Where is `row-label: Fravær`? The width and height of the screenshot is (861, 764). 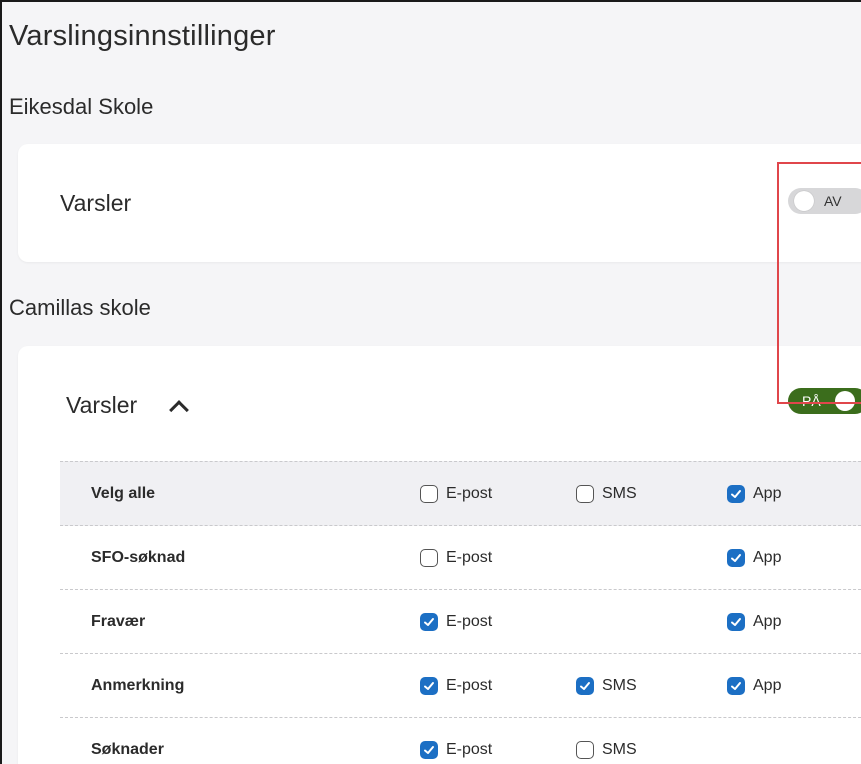
row-label: Fravær is located at coordinates (118, 621).